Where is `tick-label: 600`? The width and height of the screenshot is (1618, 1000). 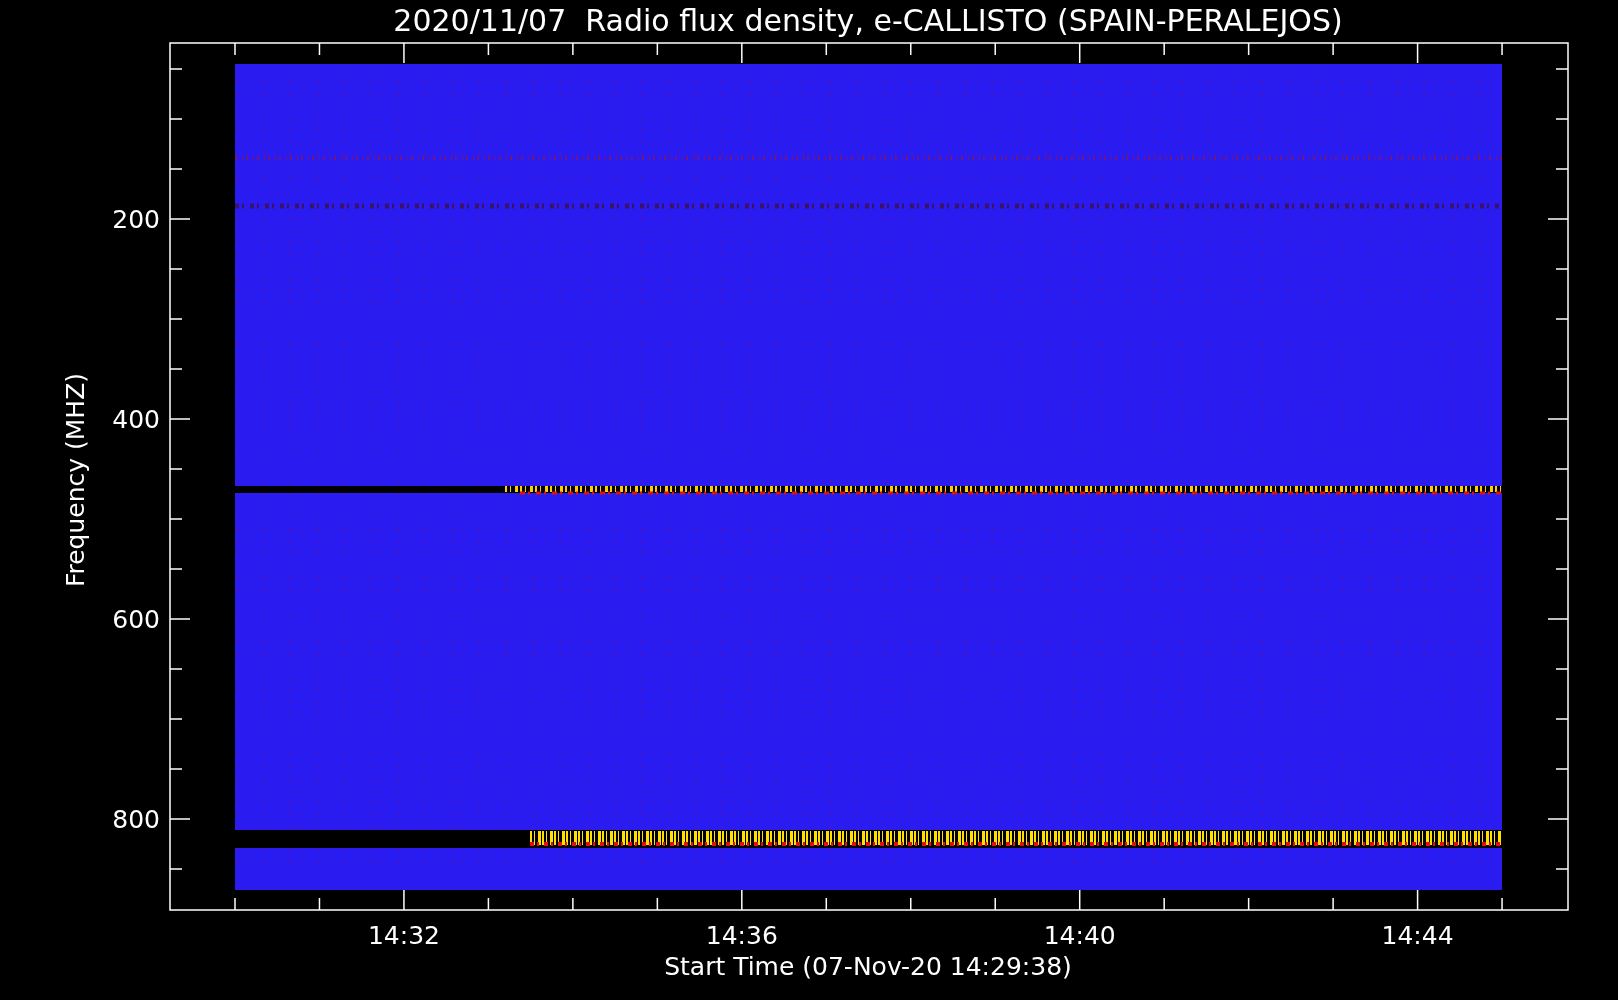
tick-label: 600 is located at coordinates (136, 619).